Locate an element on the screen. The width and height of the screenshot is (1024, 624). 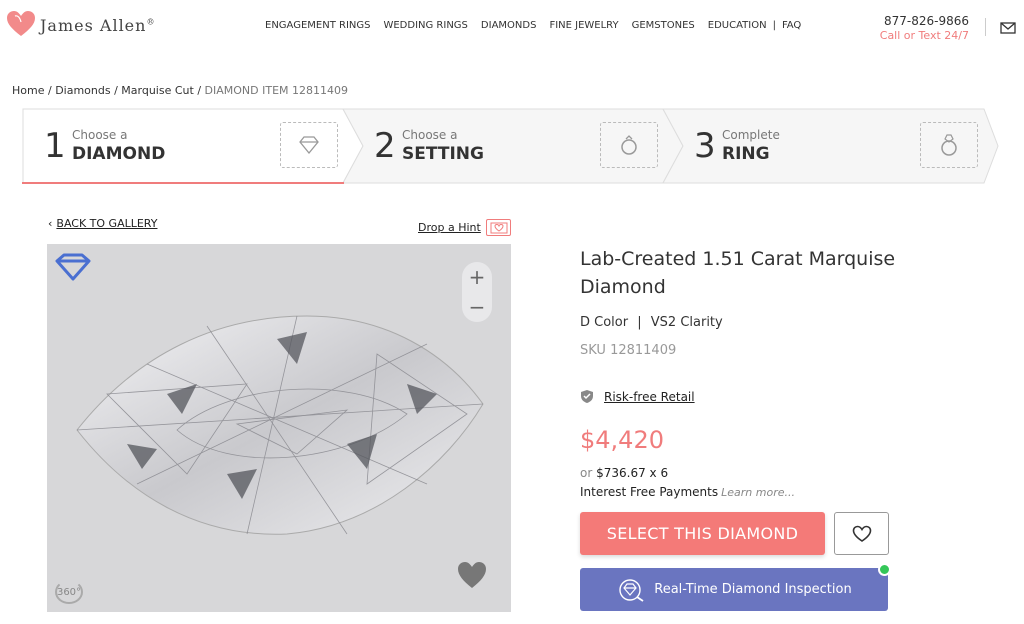
step-number: 3 is located at coordinates (705, 146).